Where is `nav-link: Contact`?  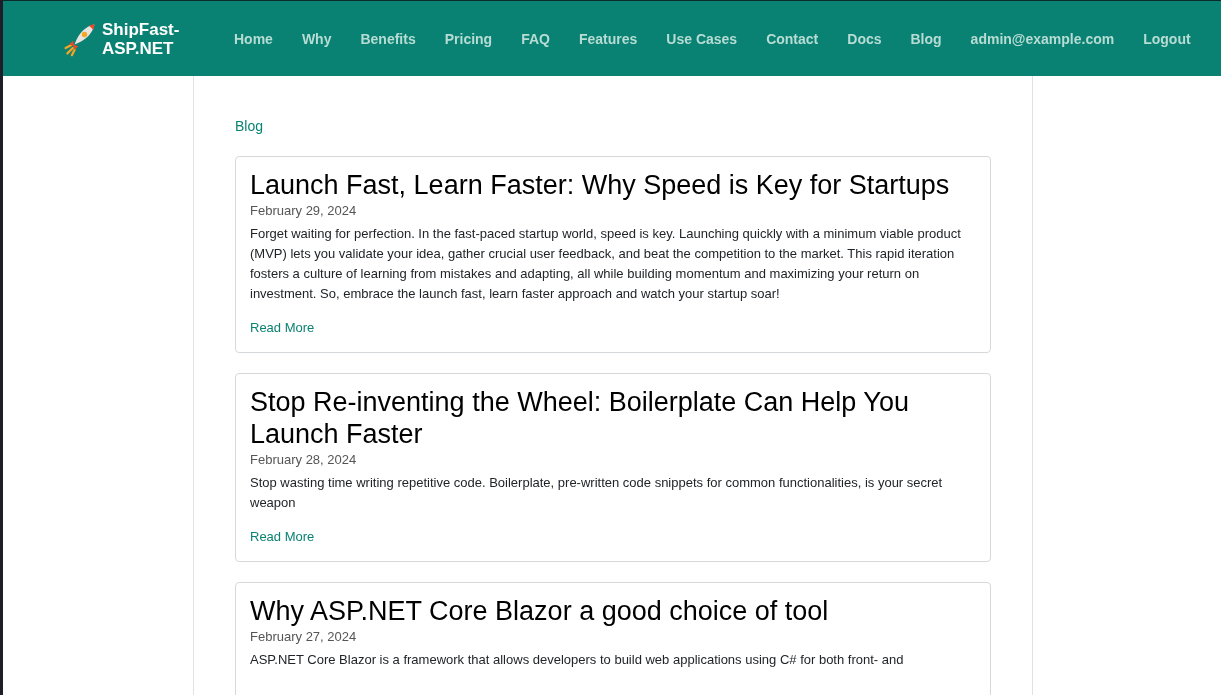 nav-link: Contact is located at coordinates (792, 38).